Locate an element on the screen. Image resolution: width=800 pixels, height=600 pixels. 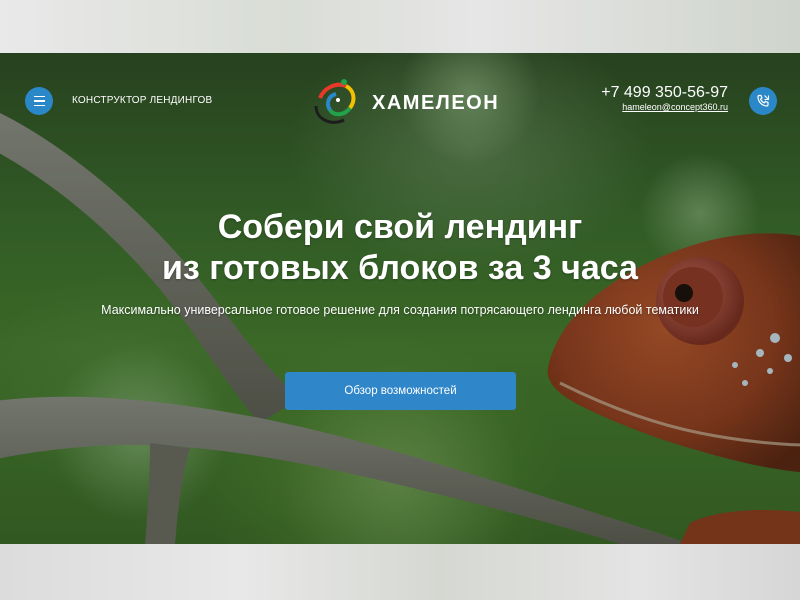
hamburger-icon is located at coordinates (39, 101).